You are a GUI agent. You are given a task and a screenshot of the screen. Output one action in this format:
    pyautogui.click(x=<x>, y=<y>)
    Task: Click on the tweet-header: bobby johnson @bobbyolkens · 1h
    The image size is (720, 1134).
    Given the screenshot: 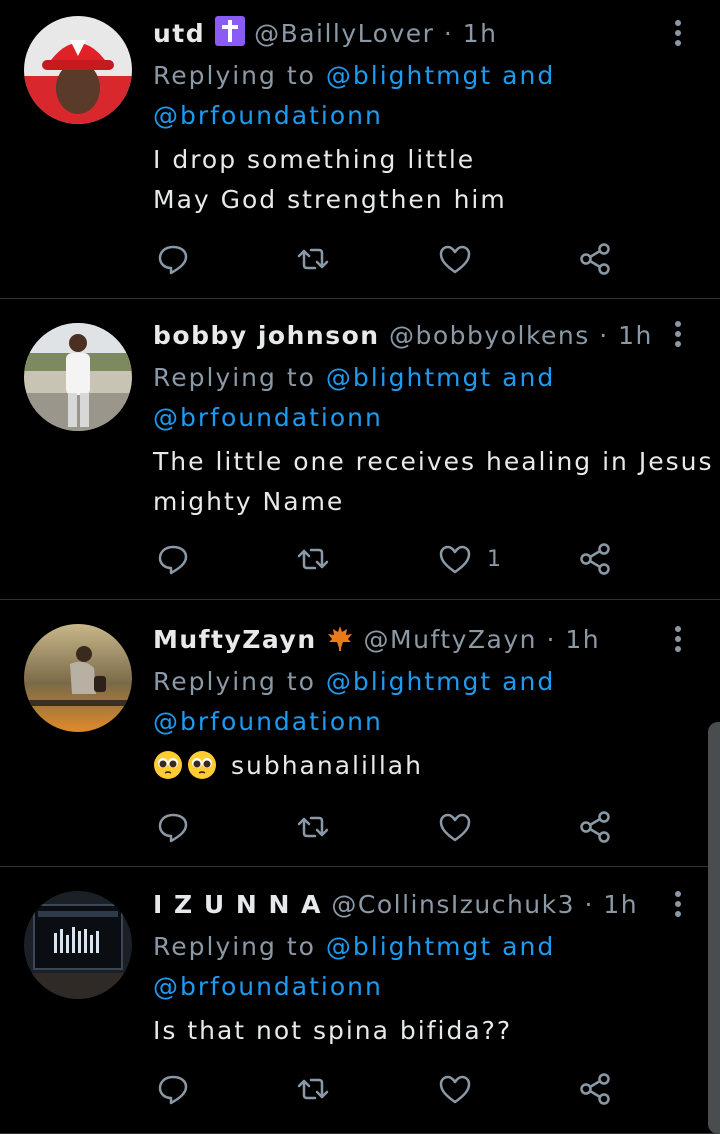 What is the action you would take?
    pyautogui.click(x=421, y=336)
    